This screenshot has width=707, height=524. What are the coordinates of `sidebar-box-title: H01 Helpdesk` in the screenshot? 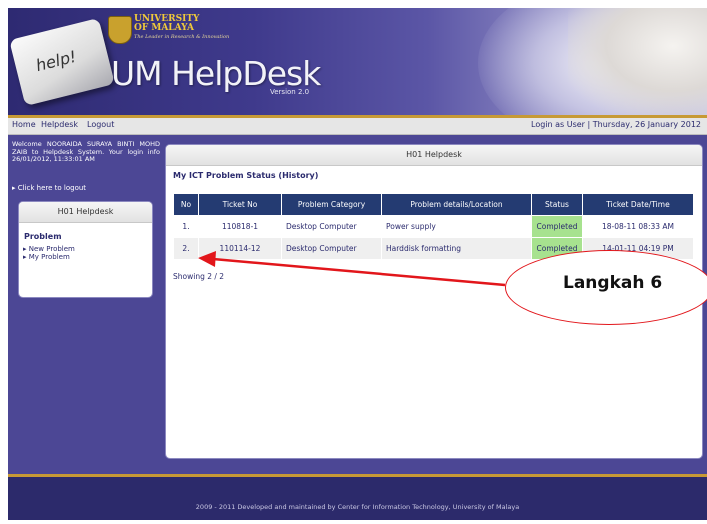 It's located at (85, 212).